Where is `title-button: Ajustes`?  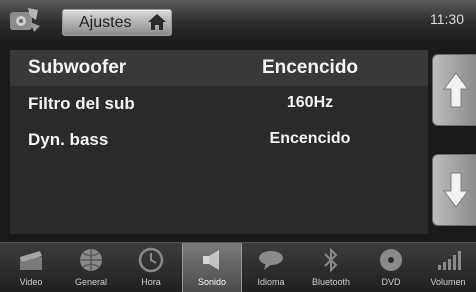
title-button: Ajustes is located at coordinates (117, 22).